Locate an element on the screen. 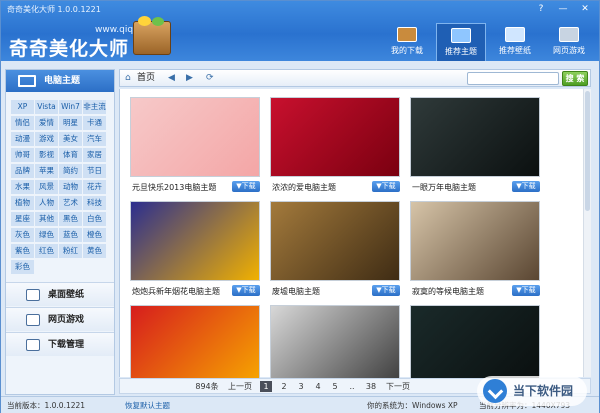 The width and height of the screenshot is (600, 413). theme-tag: 家居 is located at coordinates (94, 155).